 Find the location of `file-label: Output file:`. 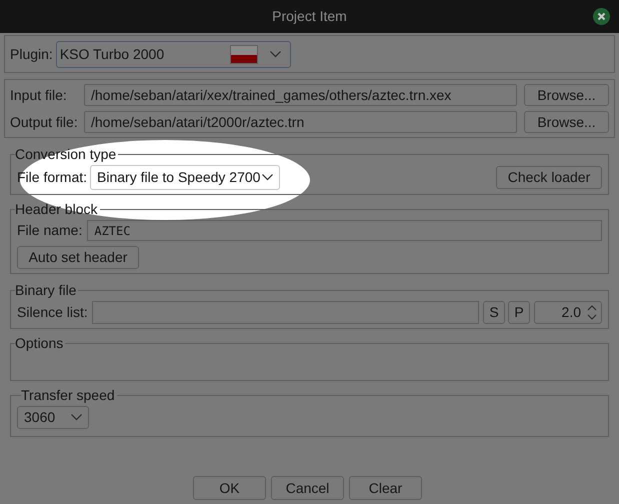

file-label: Output file: is located at coordinates (44, 122).